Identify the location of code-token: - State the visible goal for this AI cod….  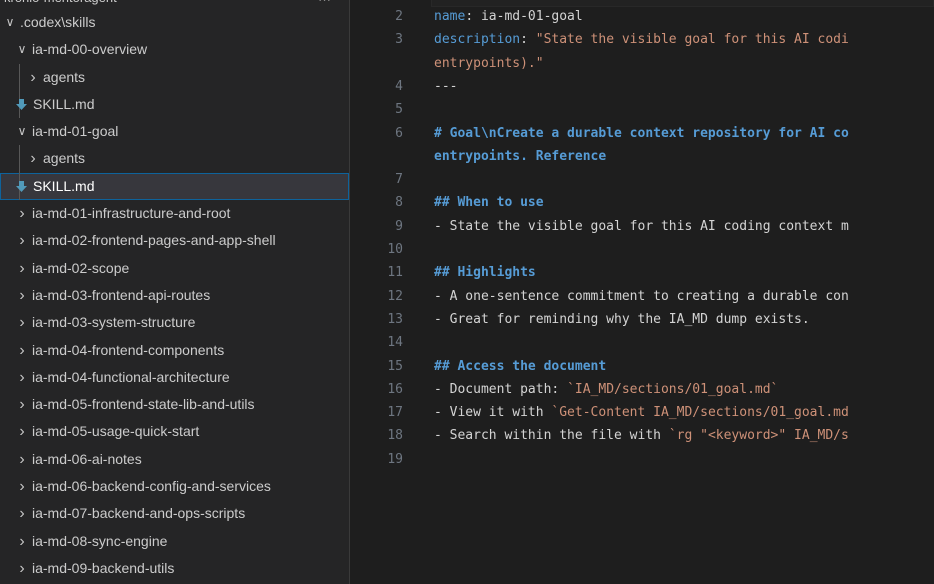
(641, 226).